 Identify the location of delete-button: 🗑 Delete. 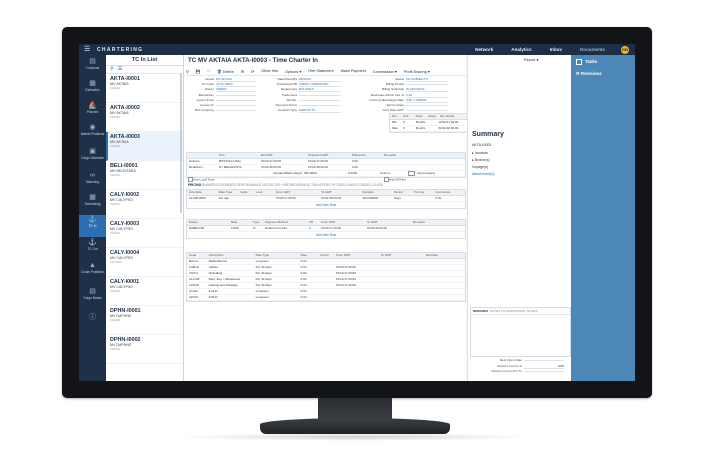
(225, 71).